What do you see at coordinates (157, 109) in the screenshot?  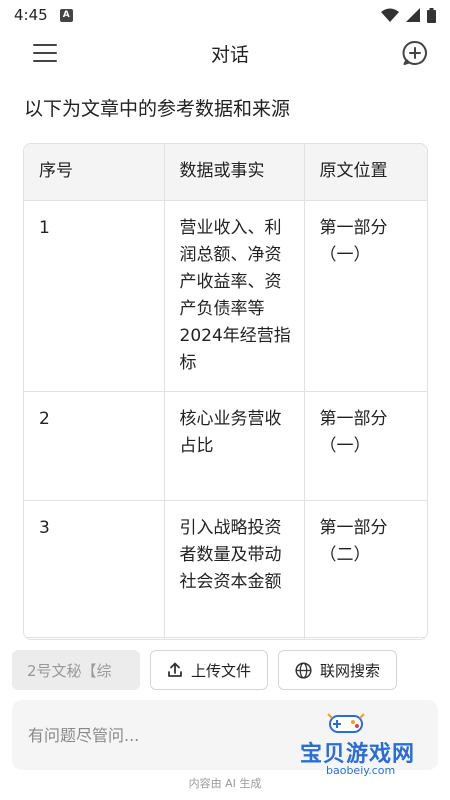 I see `message-intro: 以下为文章中的参考数据和来源` at bounding box center [157, 109].